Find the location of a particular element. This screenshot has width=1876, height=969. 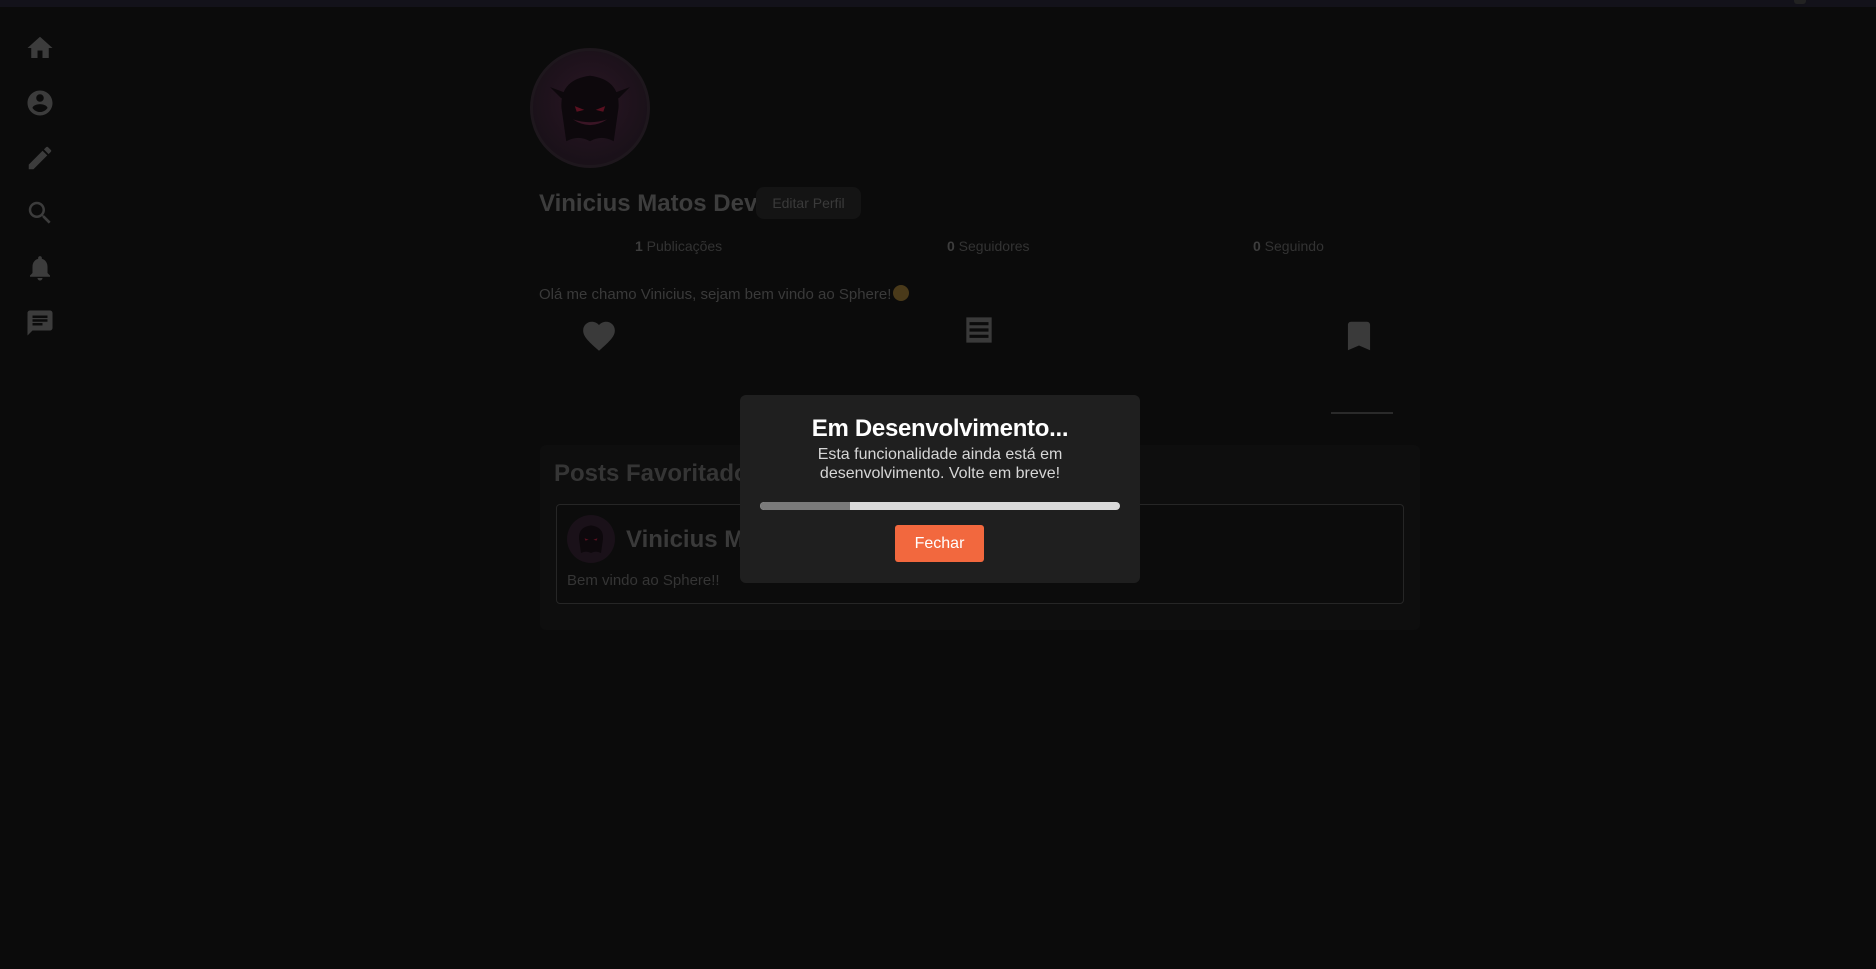

progress-bar is located at coordinates (940, 506).